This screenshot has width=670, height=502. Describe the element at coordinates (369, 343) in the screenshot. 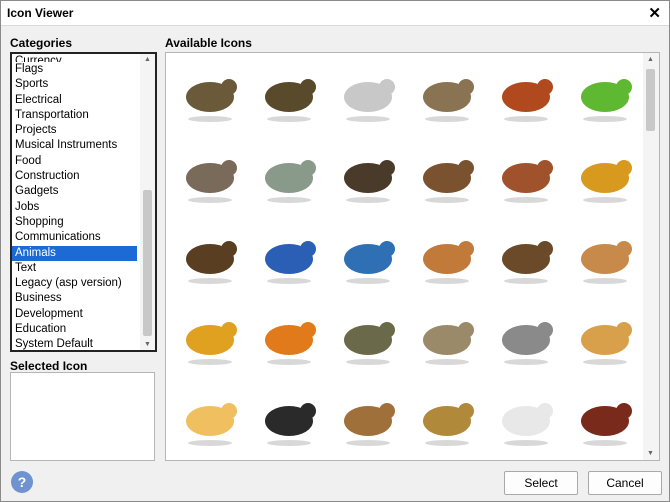

I see `caterpillar-icon` at that location.